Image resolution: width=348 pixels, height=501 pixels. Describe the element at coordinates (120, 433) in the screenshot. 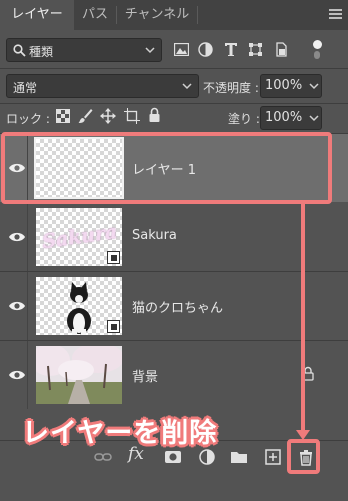

I see `annotation-caption: レイヤーを削除` at that location.